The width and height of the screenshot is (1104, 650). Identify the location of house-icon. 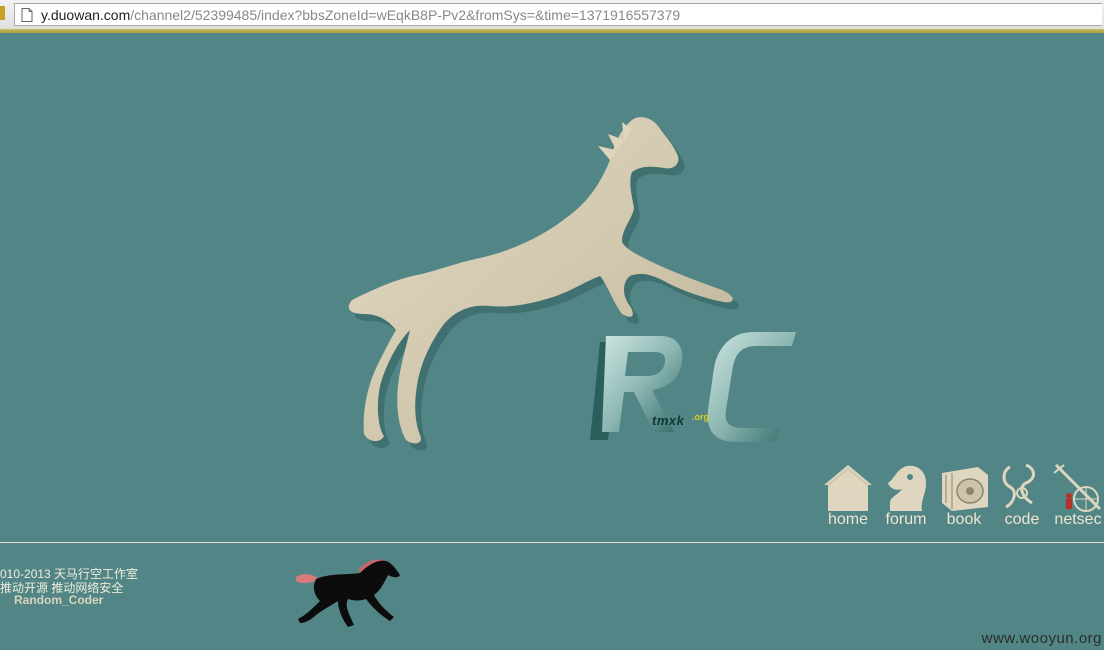
(848, 488).